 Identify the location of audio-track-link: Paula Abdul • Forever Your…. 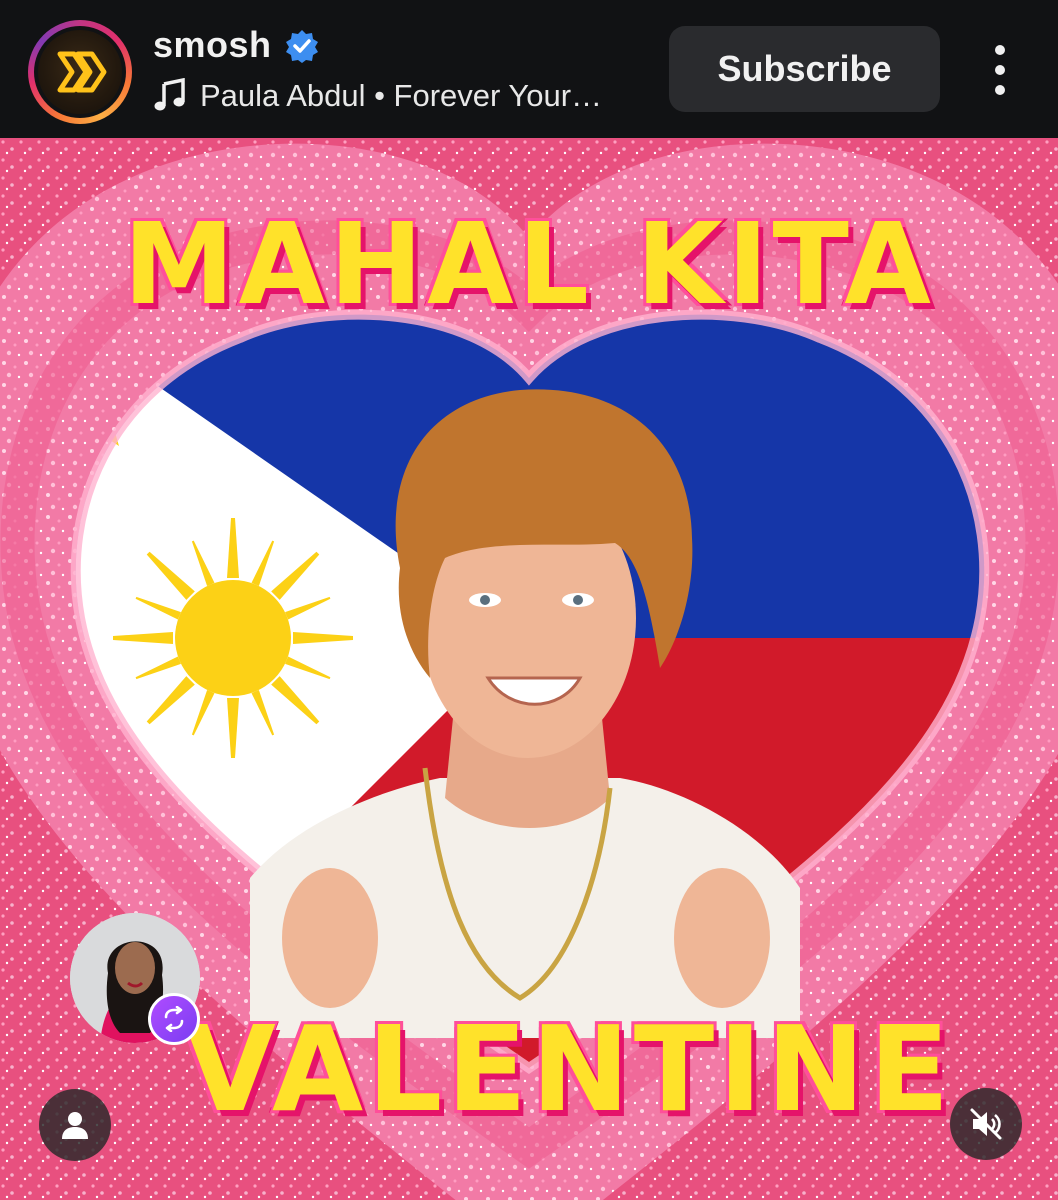
(401, 96).